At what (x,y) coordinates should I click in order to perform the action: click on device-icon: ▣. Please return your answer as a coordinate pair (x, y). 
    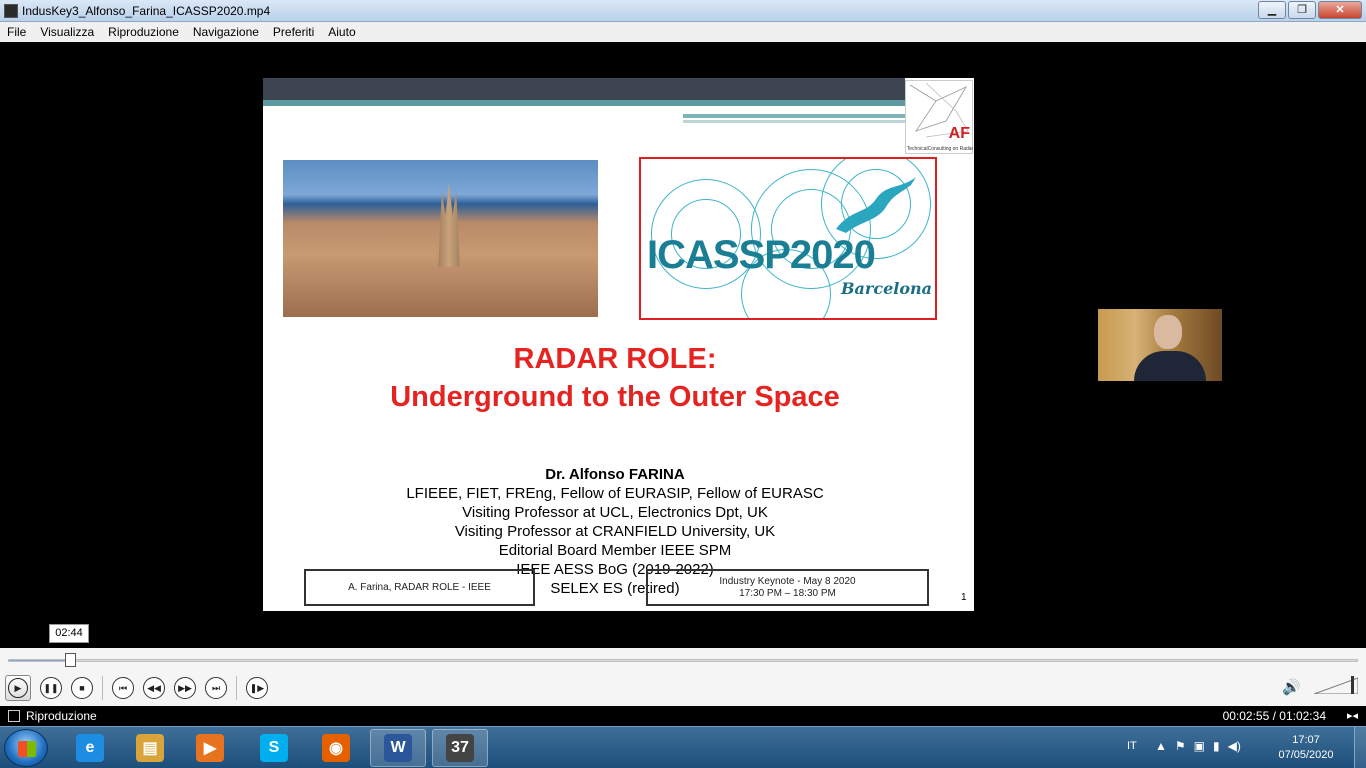
    Looking at the image, I should click on (1199, 746).